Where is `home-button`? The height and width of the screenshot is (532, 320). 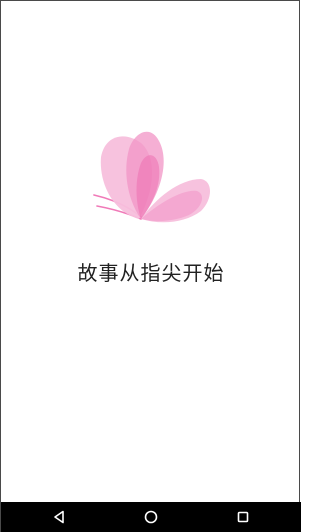
home-button is located at coordinates (151, 517).